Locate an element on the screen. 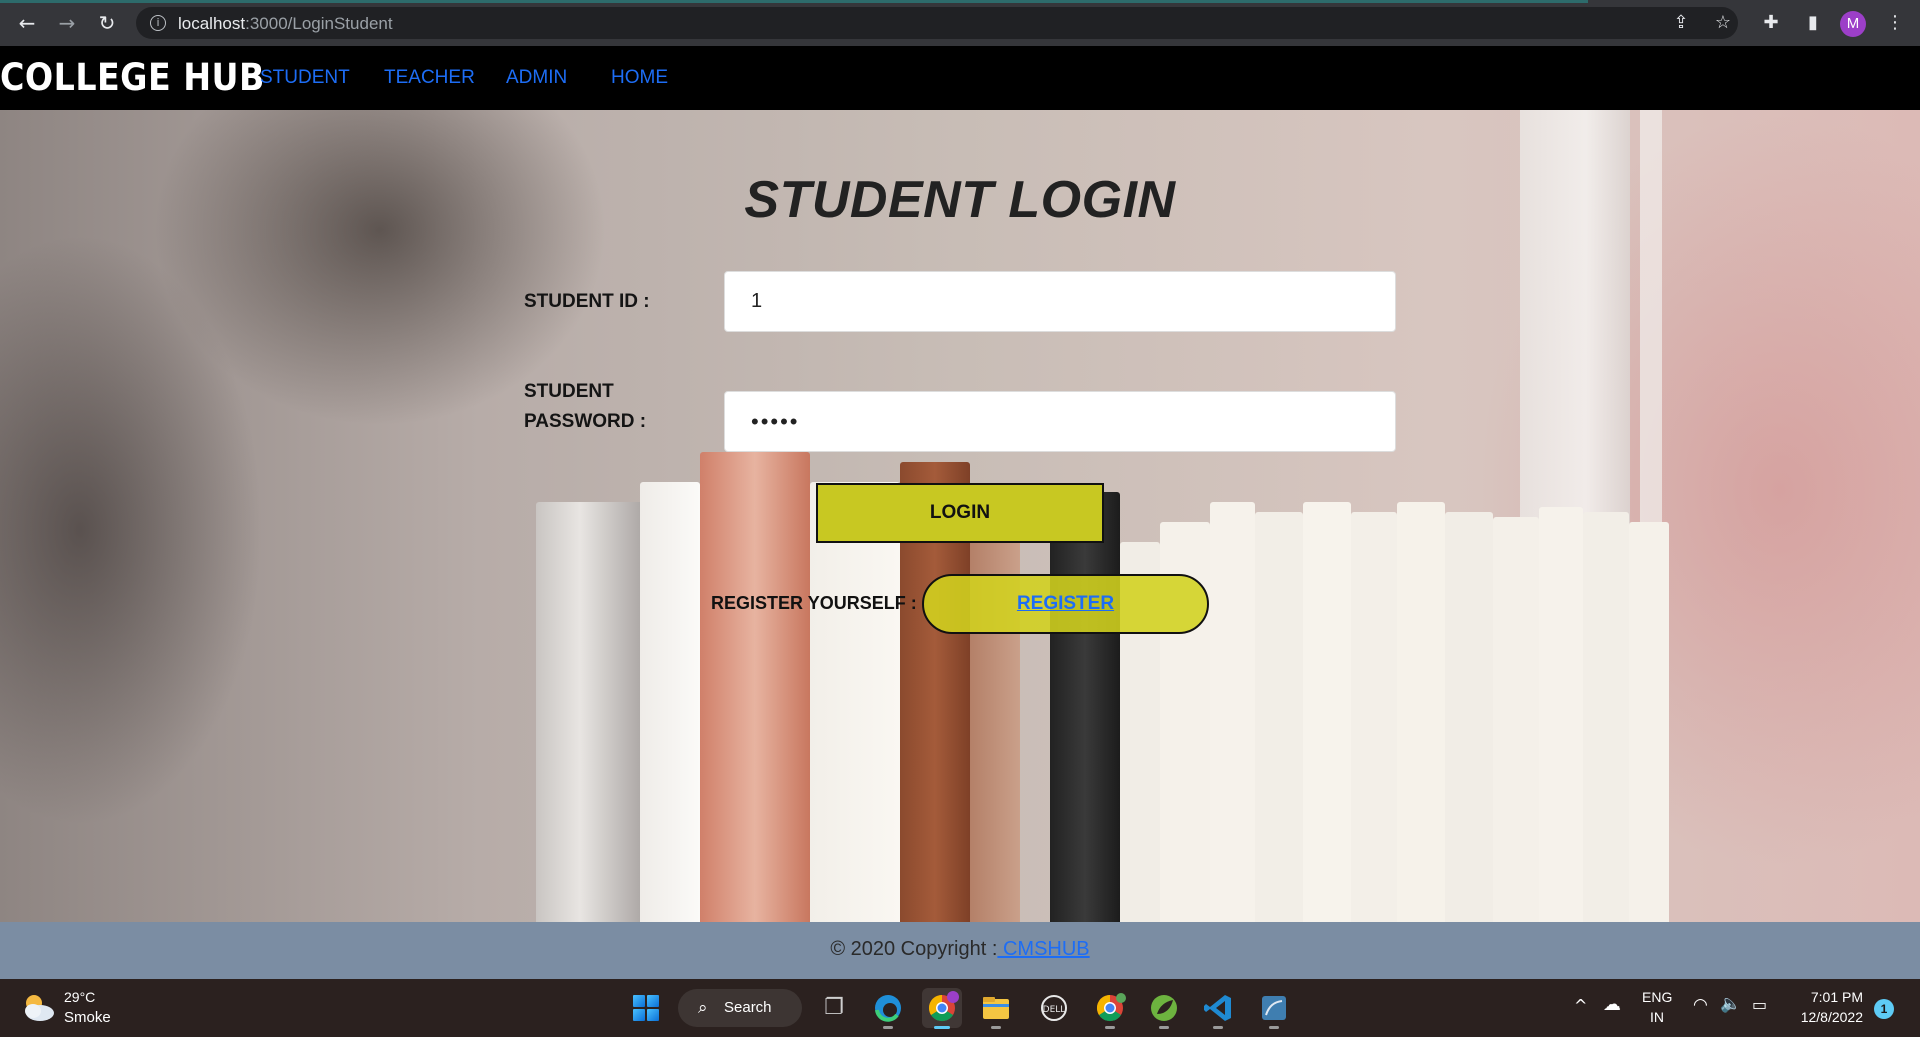 Image resolution: width=1920 pixels, height=1037 pixels. share-icon: ⇪ is located at coordinates (1681, 23).